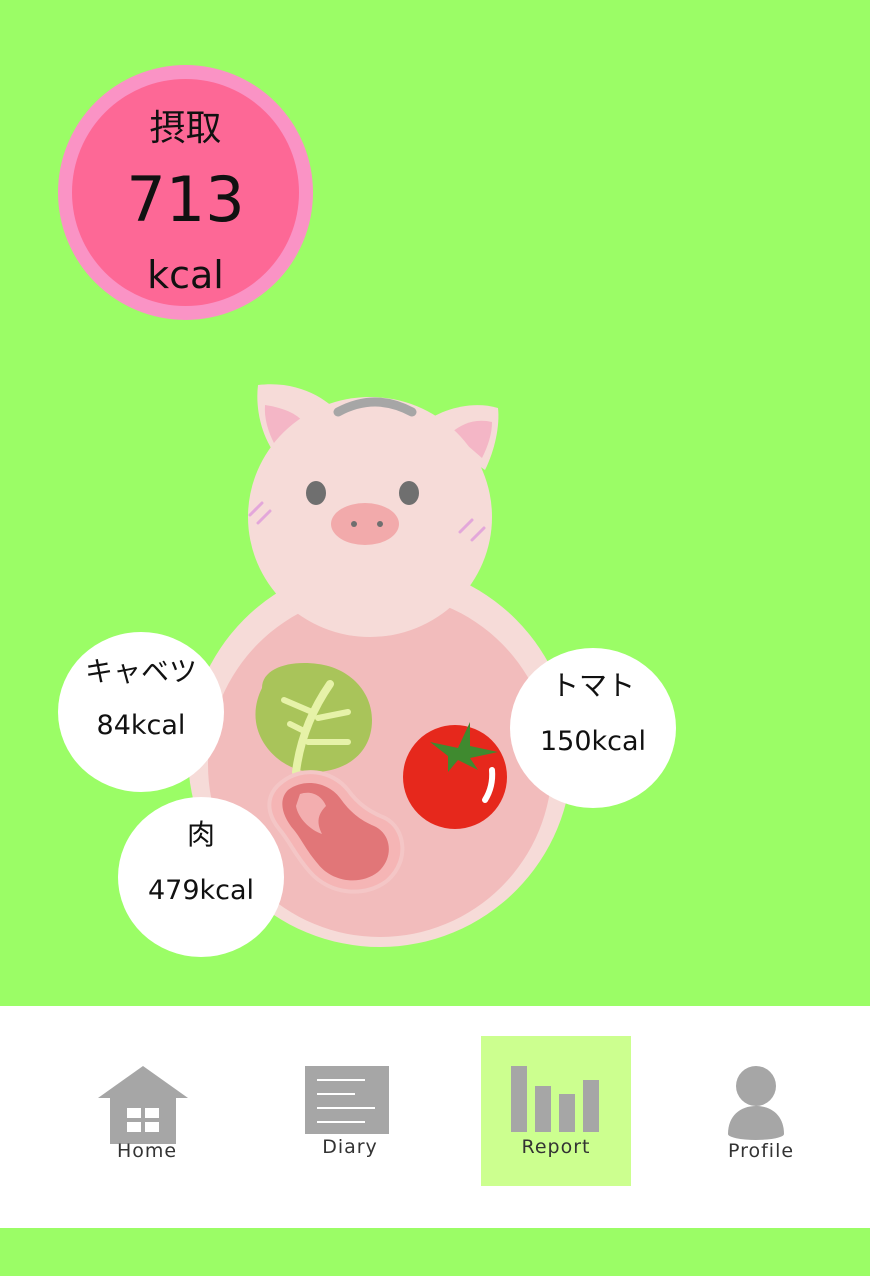  I want to click on nav-label: Home, so click(147, 1151).